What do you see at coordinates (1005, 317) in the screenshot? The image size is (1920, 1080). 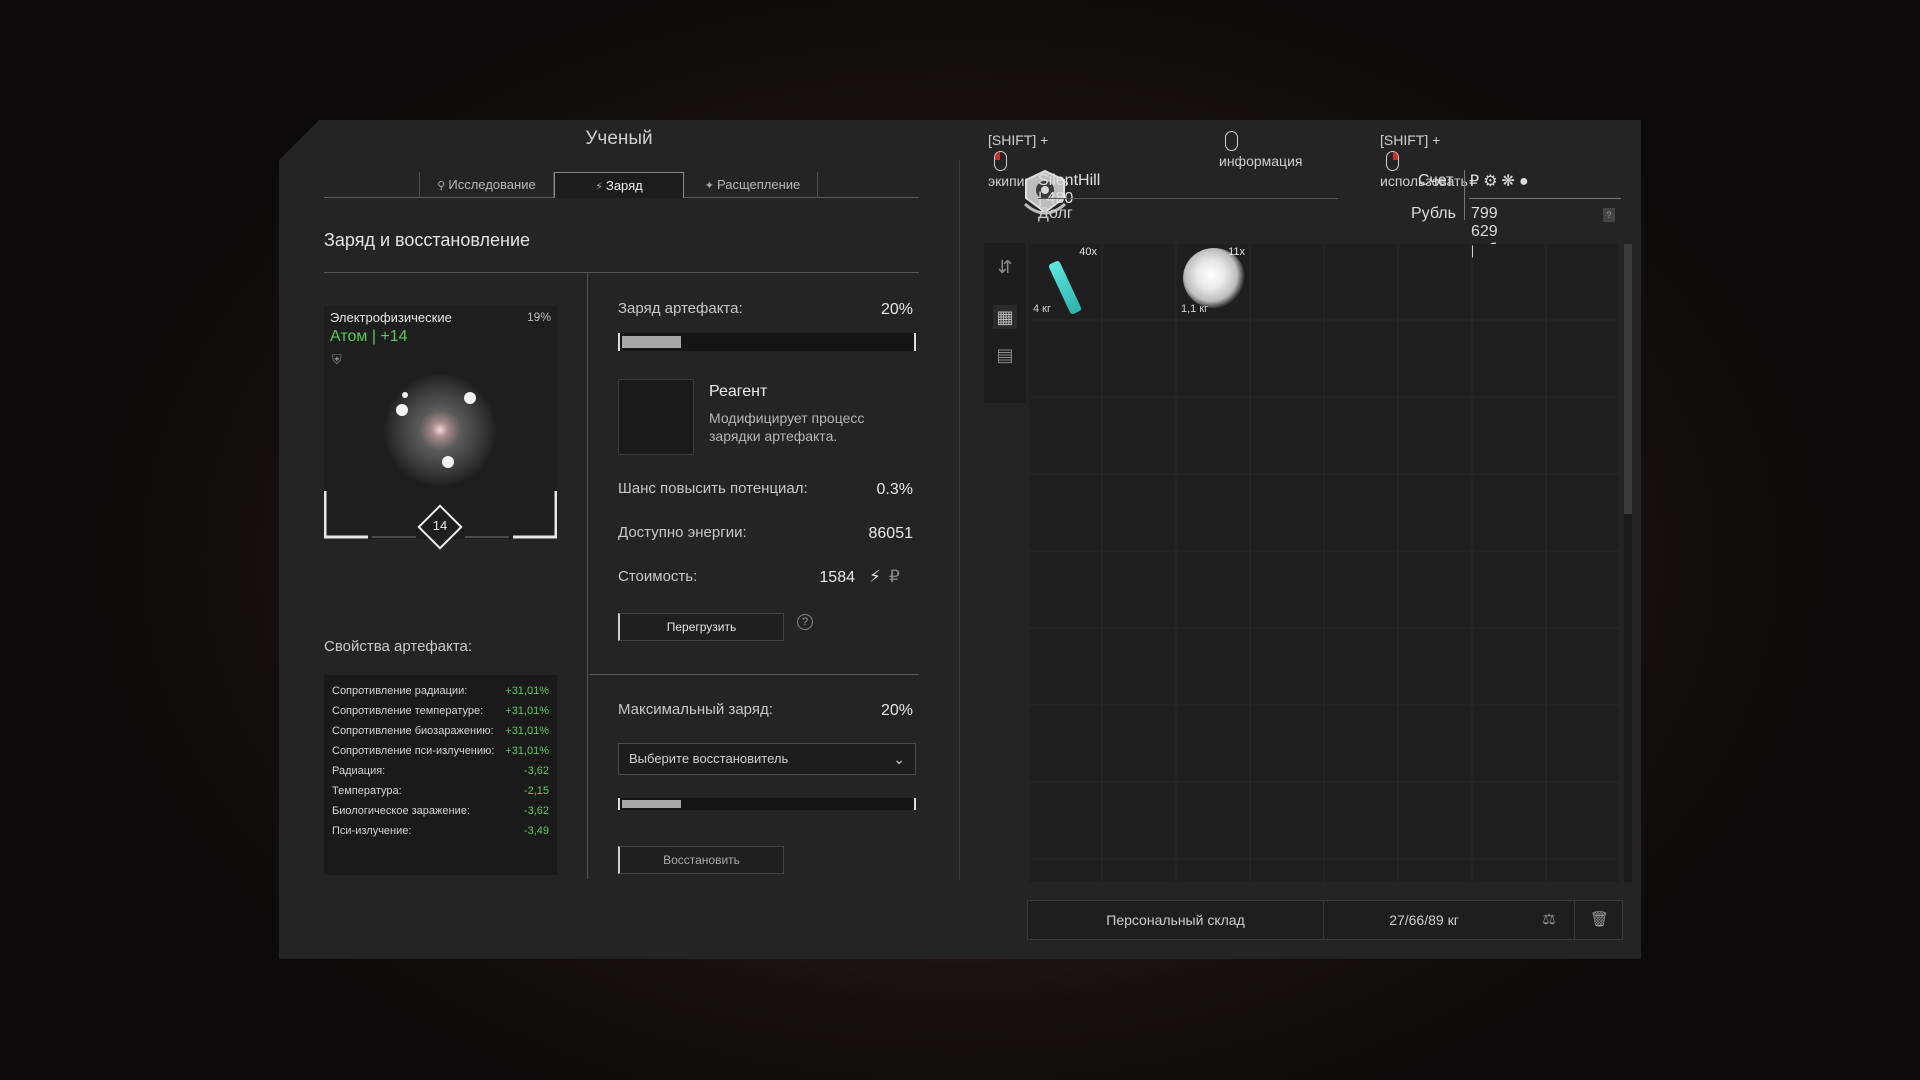 I see `grid-view-icon: ▦` at bounding box center [1005, 317].